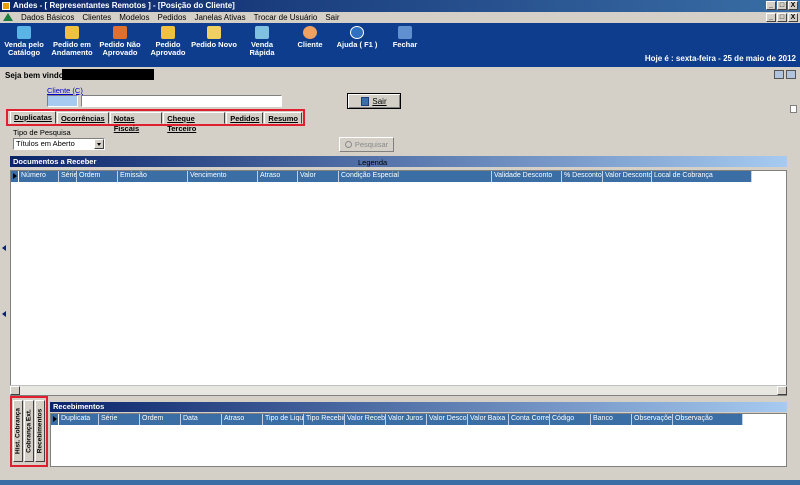  I want to click on scroll-right-button, so click(782, 390).